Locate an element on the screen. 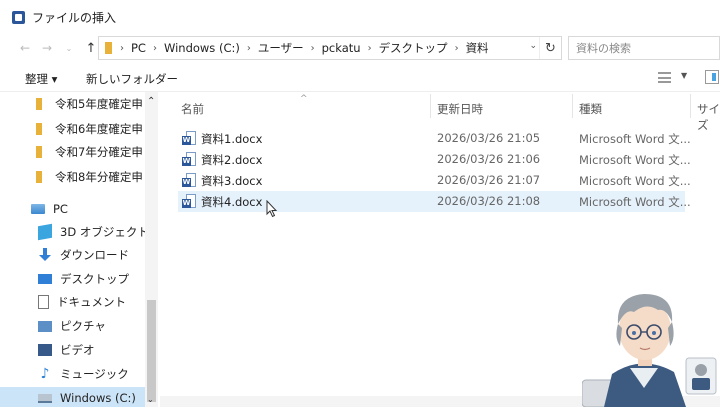  file-date: 2026/03/26 21:05 is located at coordinates (489, 138).